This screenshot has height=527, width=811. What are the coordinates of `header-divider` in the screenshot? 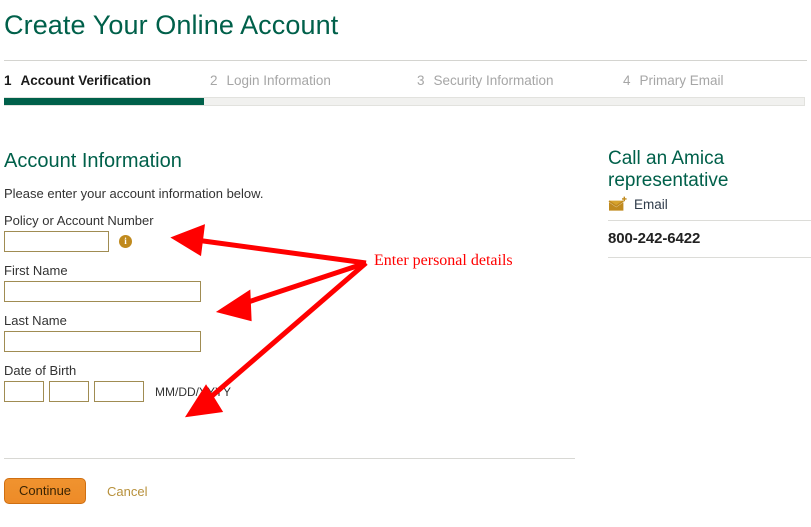 It's located at (405, 60).